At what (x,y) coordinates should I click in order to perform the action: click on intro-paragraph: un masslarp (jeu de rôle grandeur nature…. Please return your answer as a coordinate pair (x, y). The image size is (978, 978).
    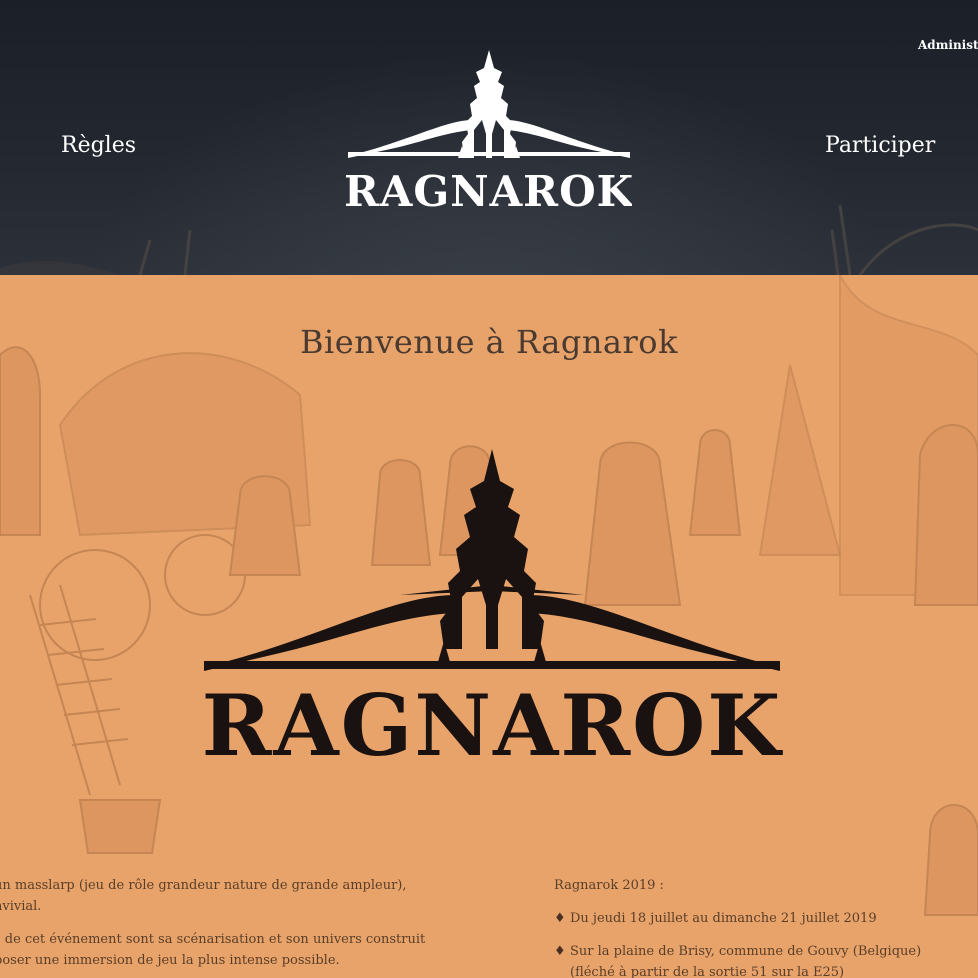
    Looking at the image, I should click on (203, 896).